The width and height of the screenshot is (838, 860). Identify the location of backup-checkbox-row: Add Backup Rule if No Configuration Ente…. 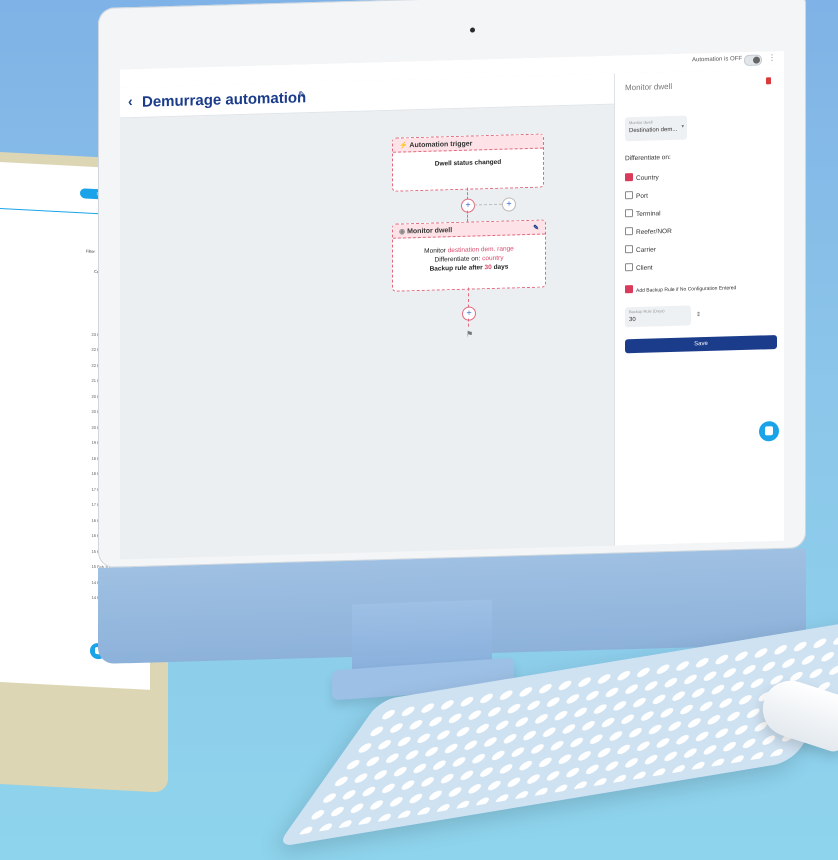
(680, 288).